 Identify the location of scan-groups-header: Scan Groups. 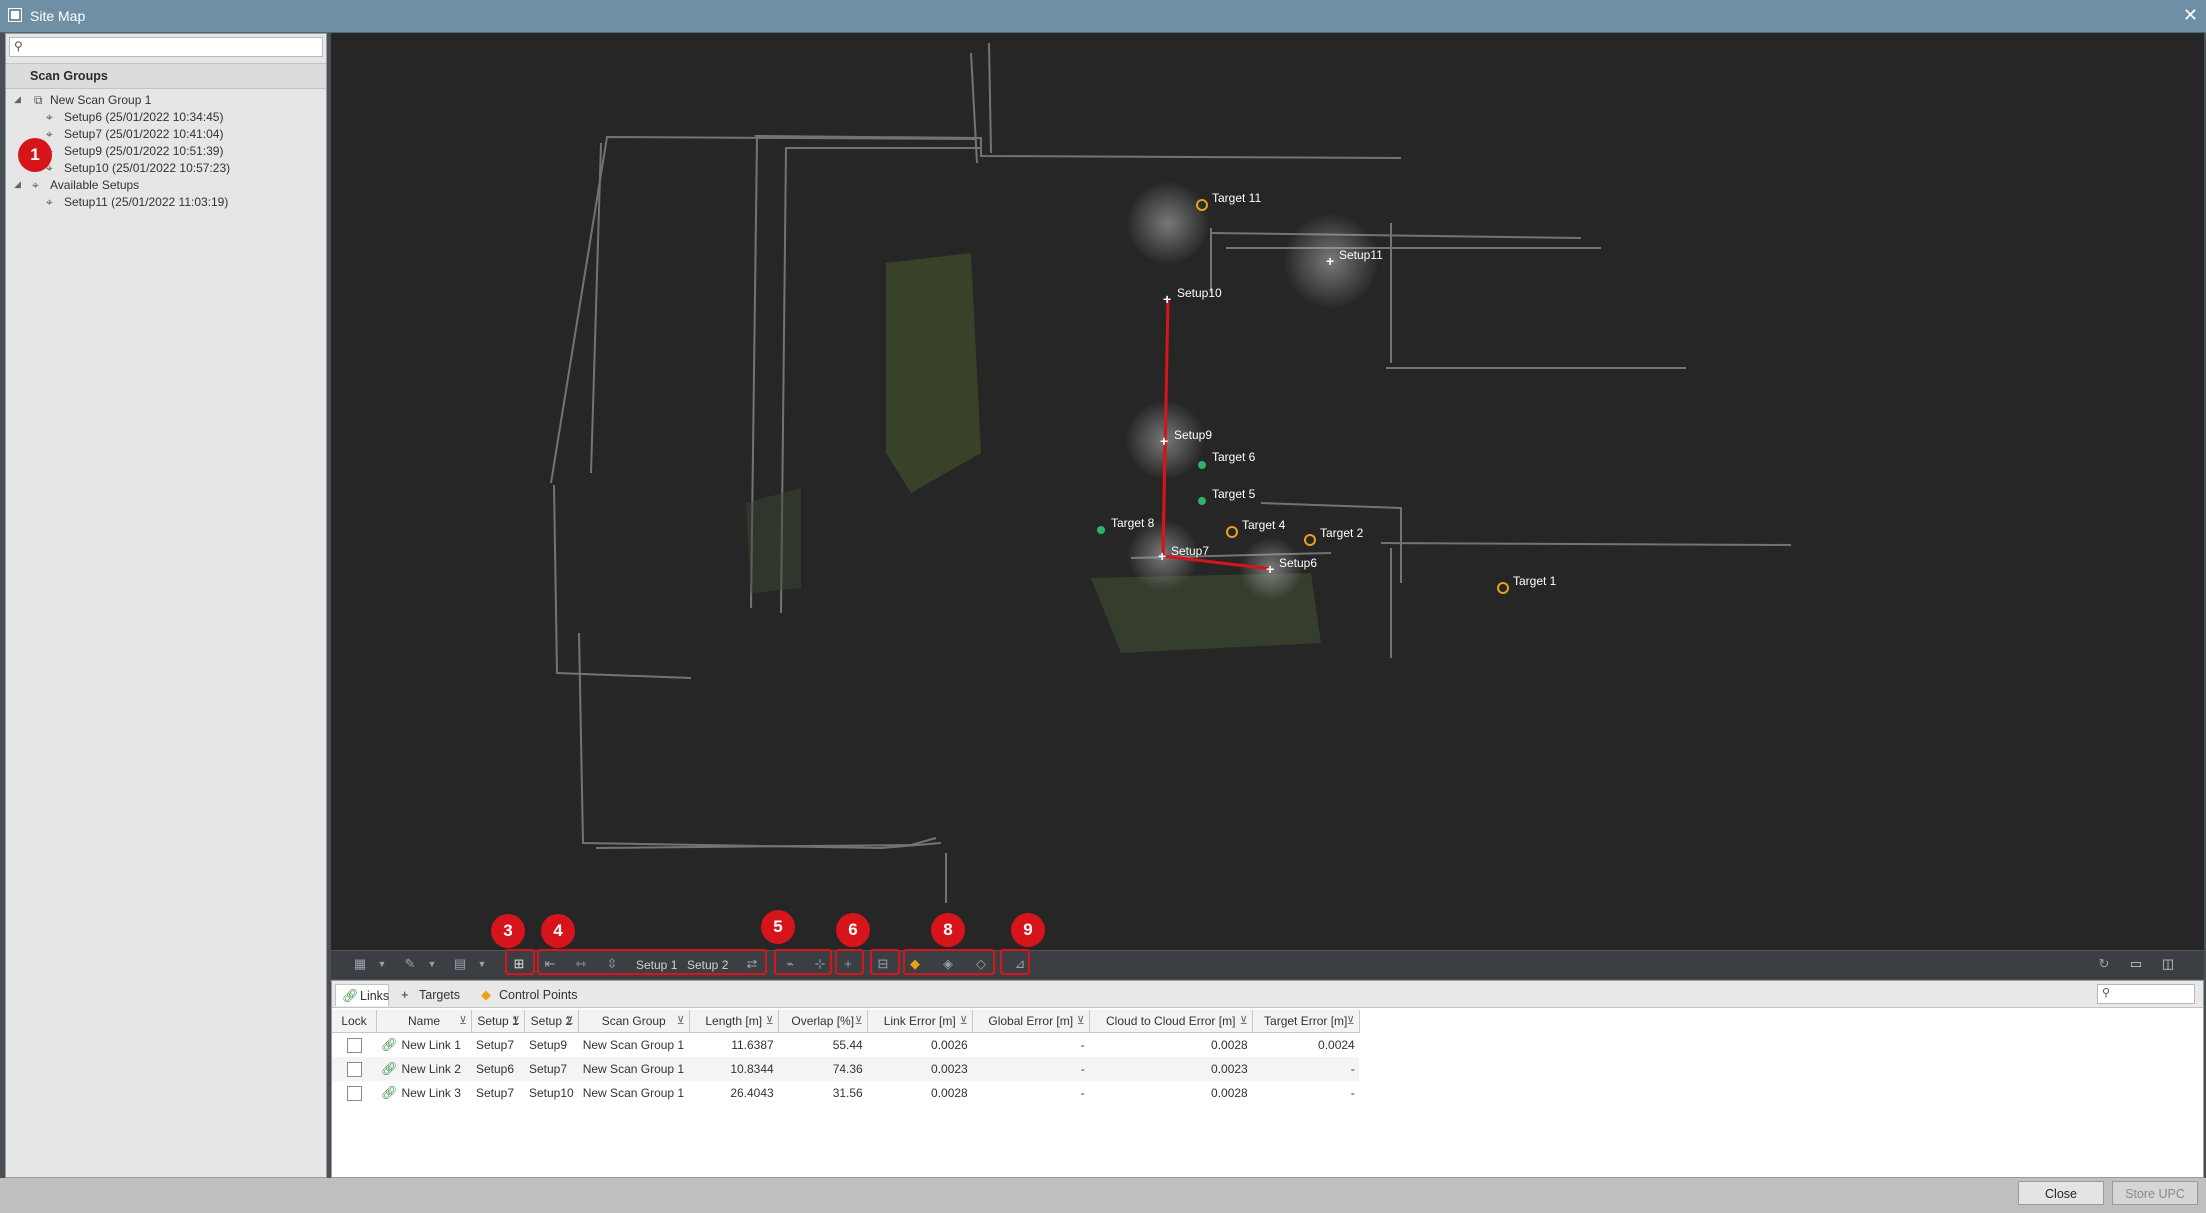
(166, 76).